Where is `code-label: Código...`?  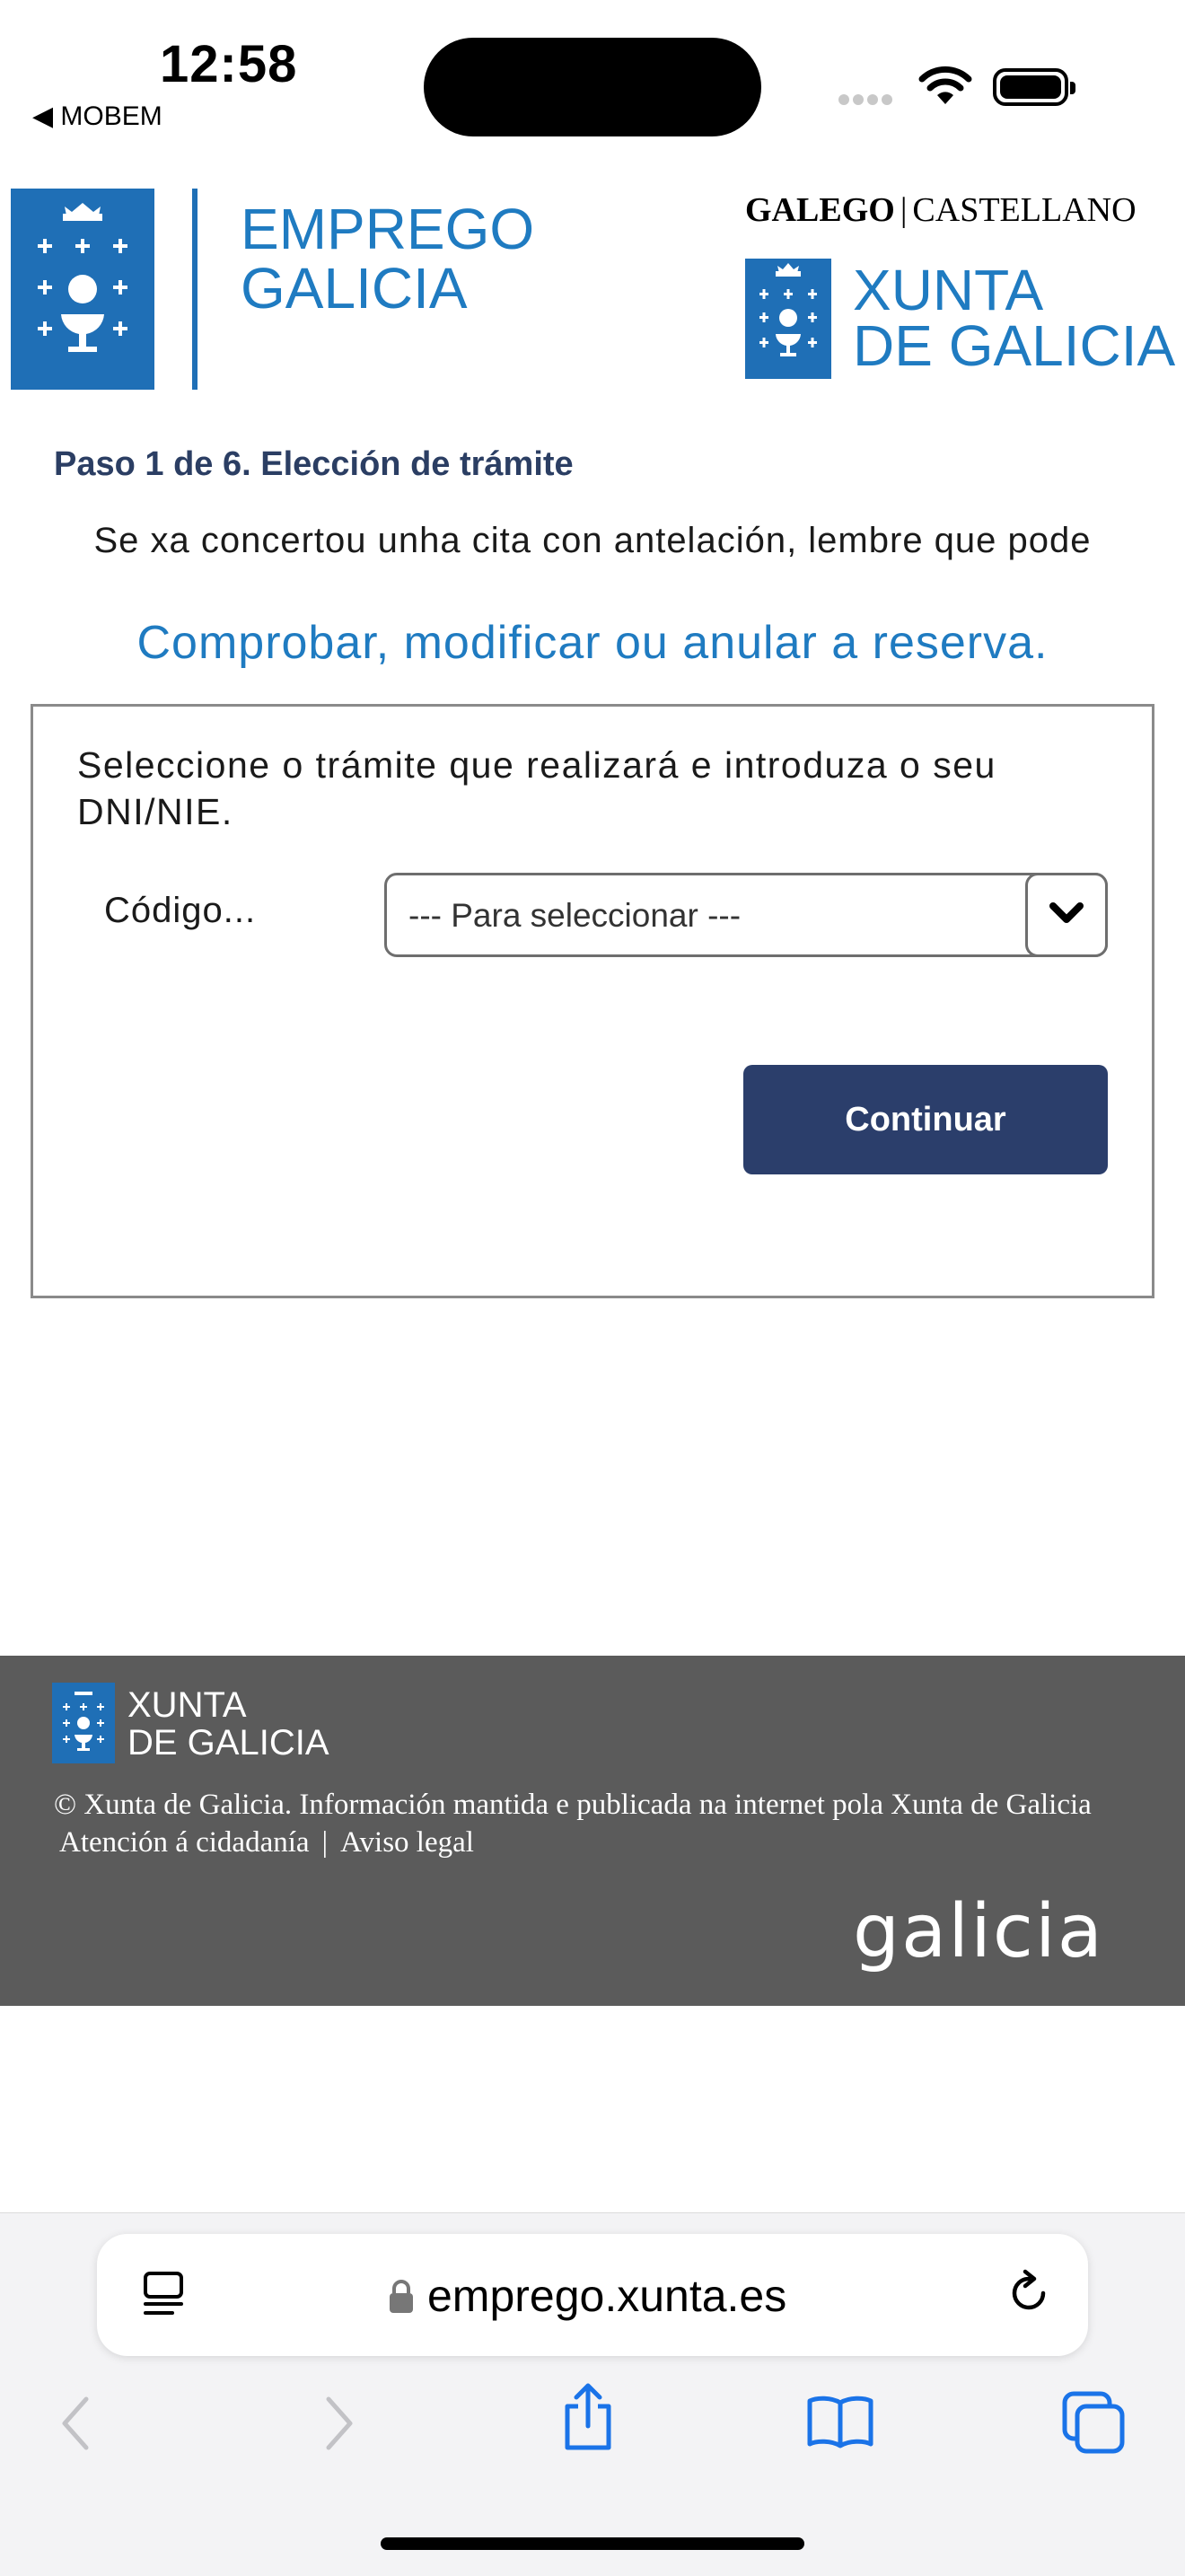
code-label: Código... is located at coordinates (180, 910).